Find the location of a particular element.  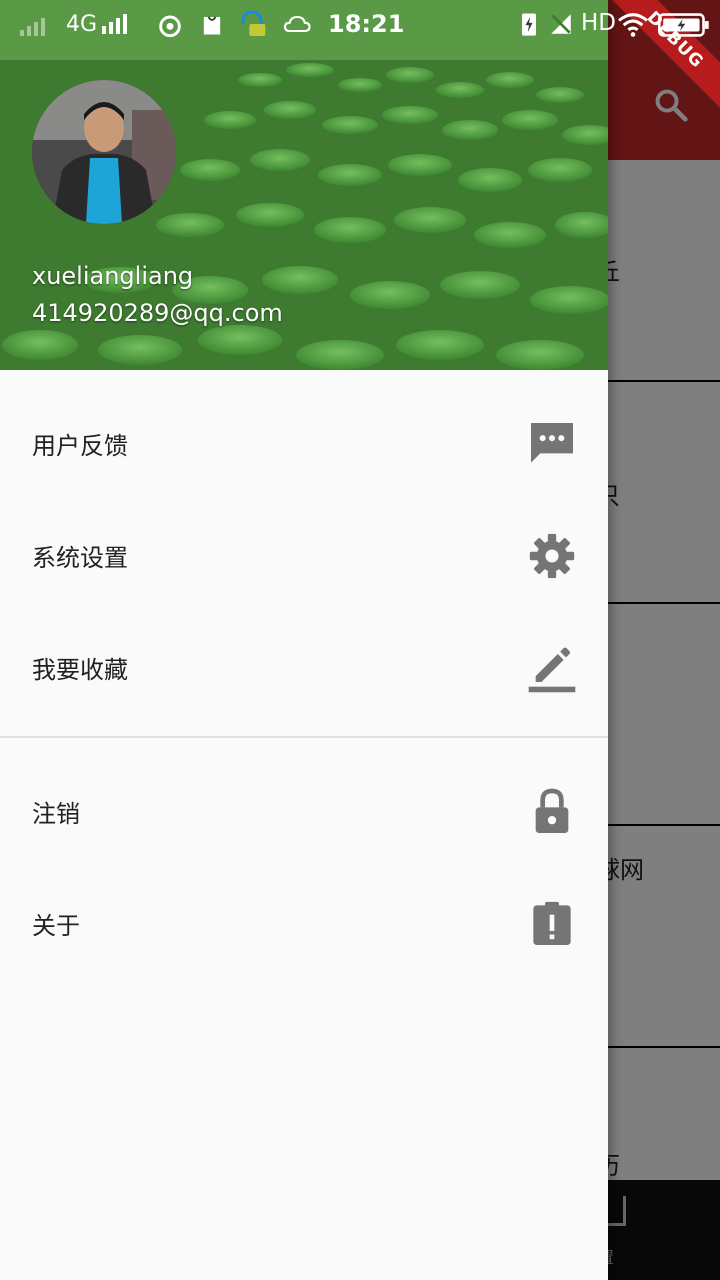

avatar is located at coordinates (104, 152).